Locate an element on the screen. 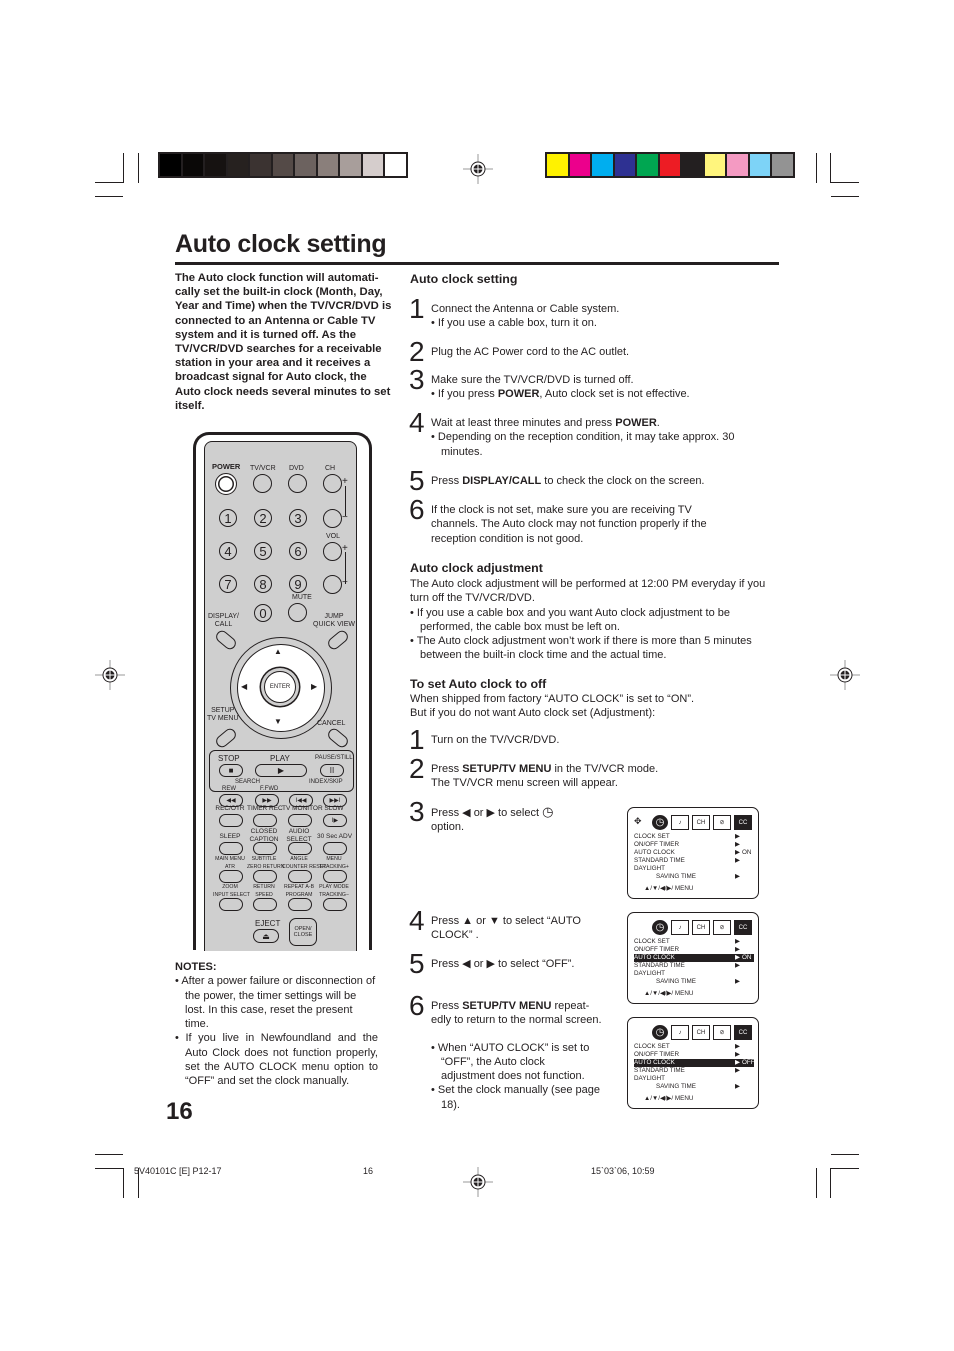 The height and width of the screenshot is (1351, 954). menu-footer: ▲/▼/◀/▶/ MENU is located at coordinates (669, 888).